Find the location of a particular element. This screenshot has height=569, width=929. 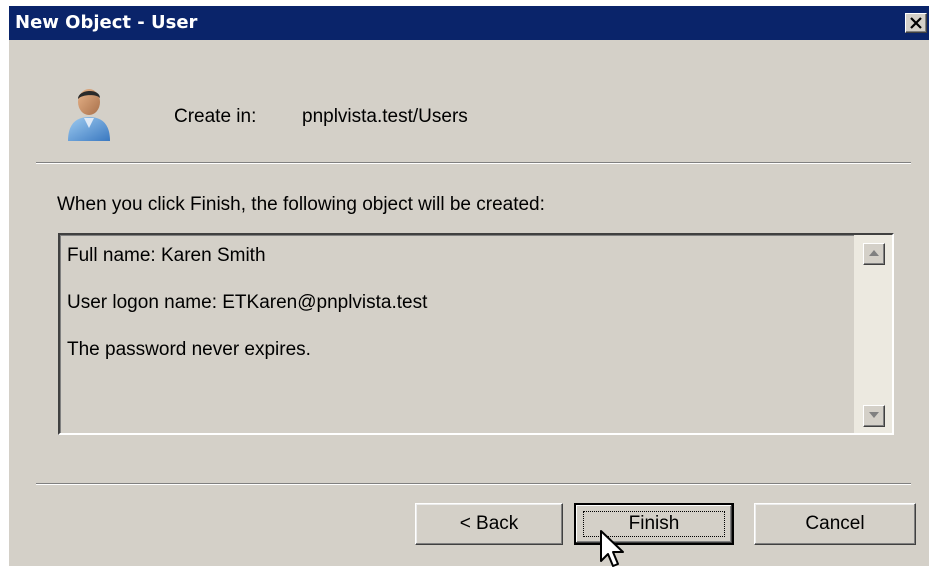

mouse-pointer-icon is located at coordinates (612, 548).